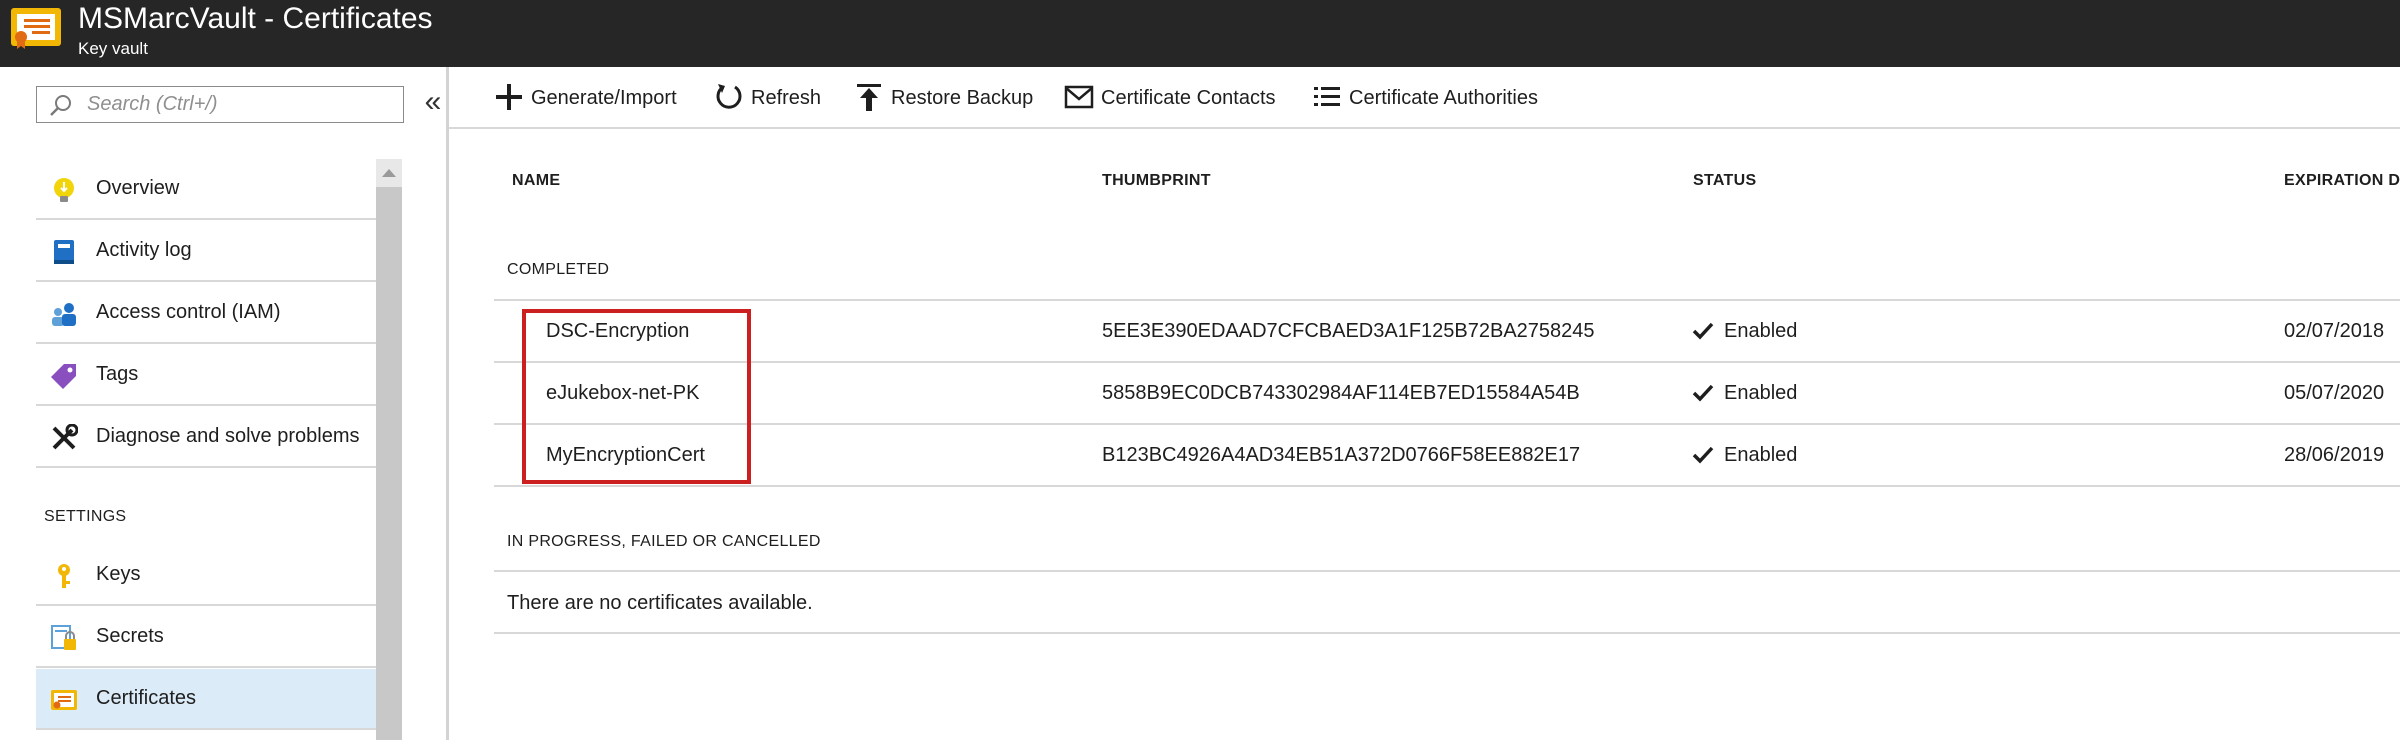 The height and width of the screenshot is (740, 2400). Describe the element at coordinates (228, 436) in the screenshot. I see `sidebar-item-label: Diagnose and solve problems` at that location.